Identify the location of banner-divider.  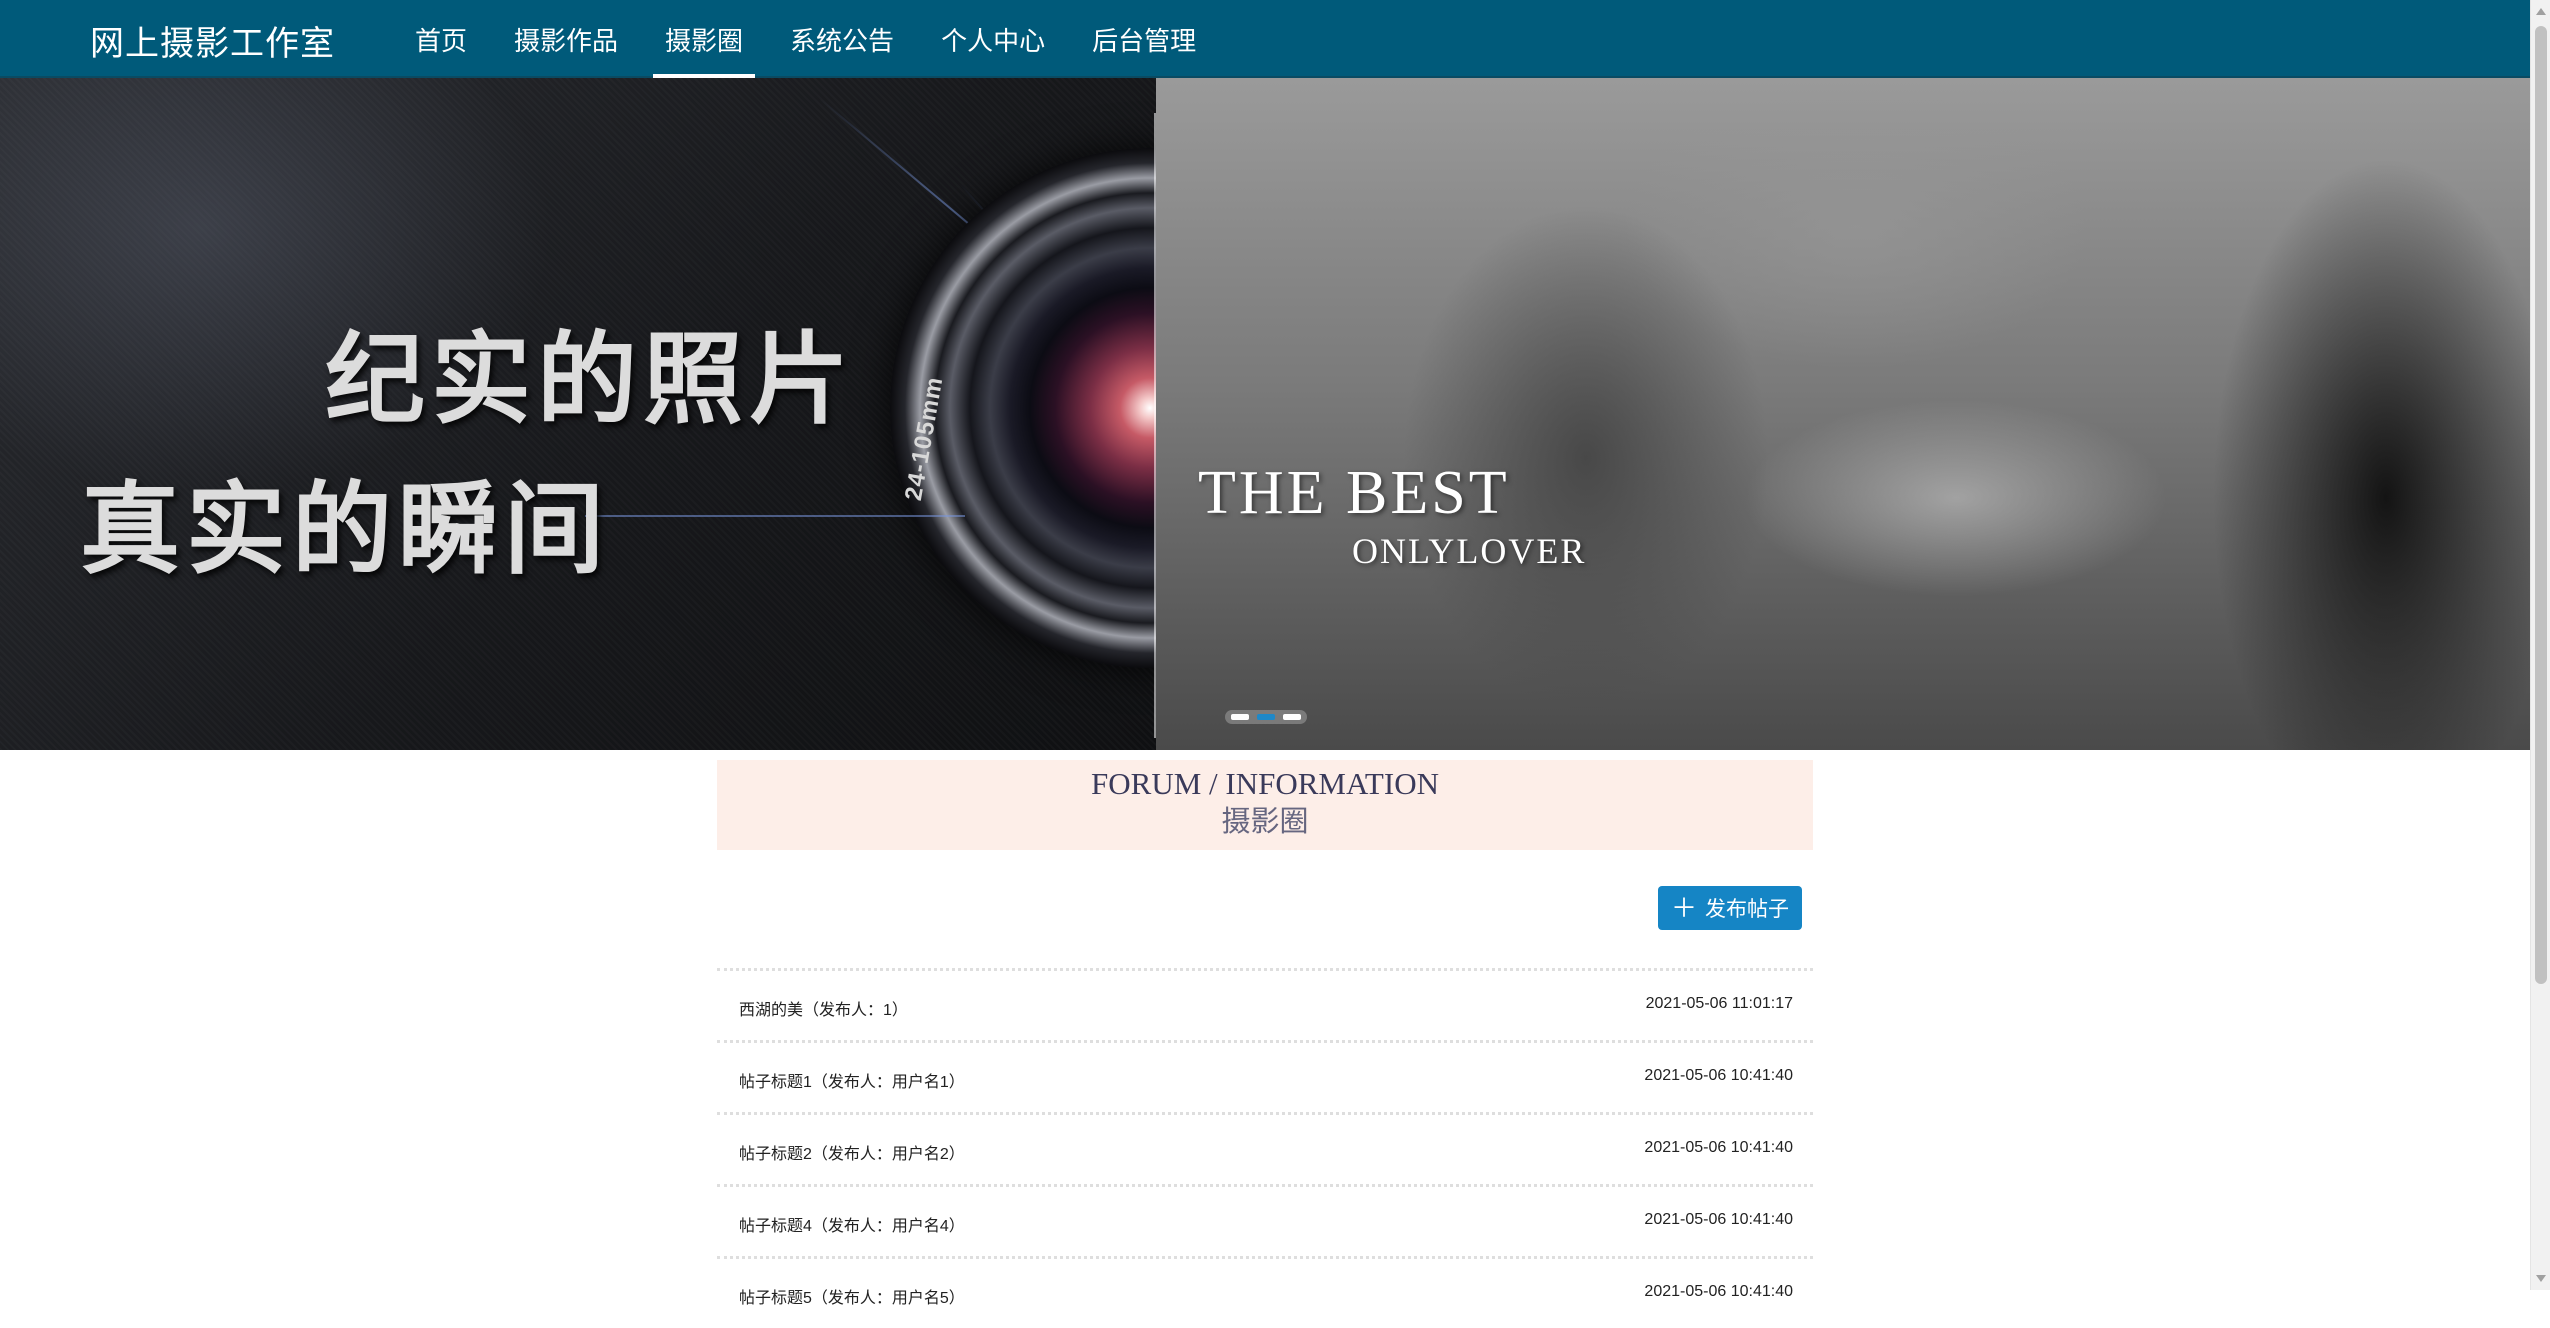
(1155, 425).